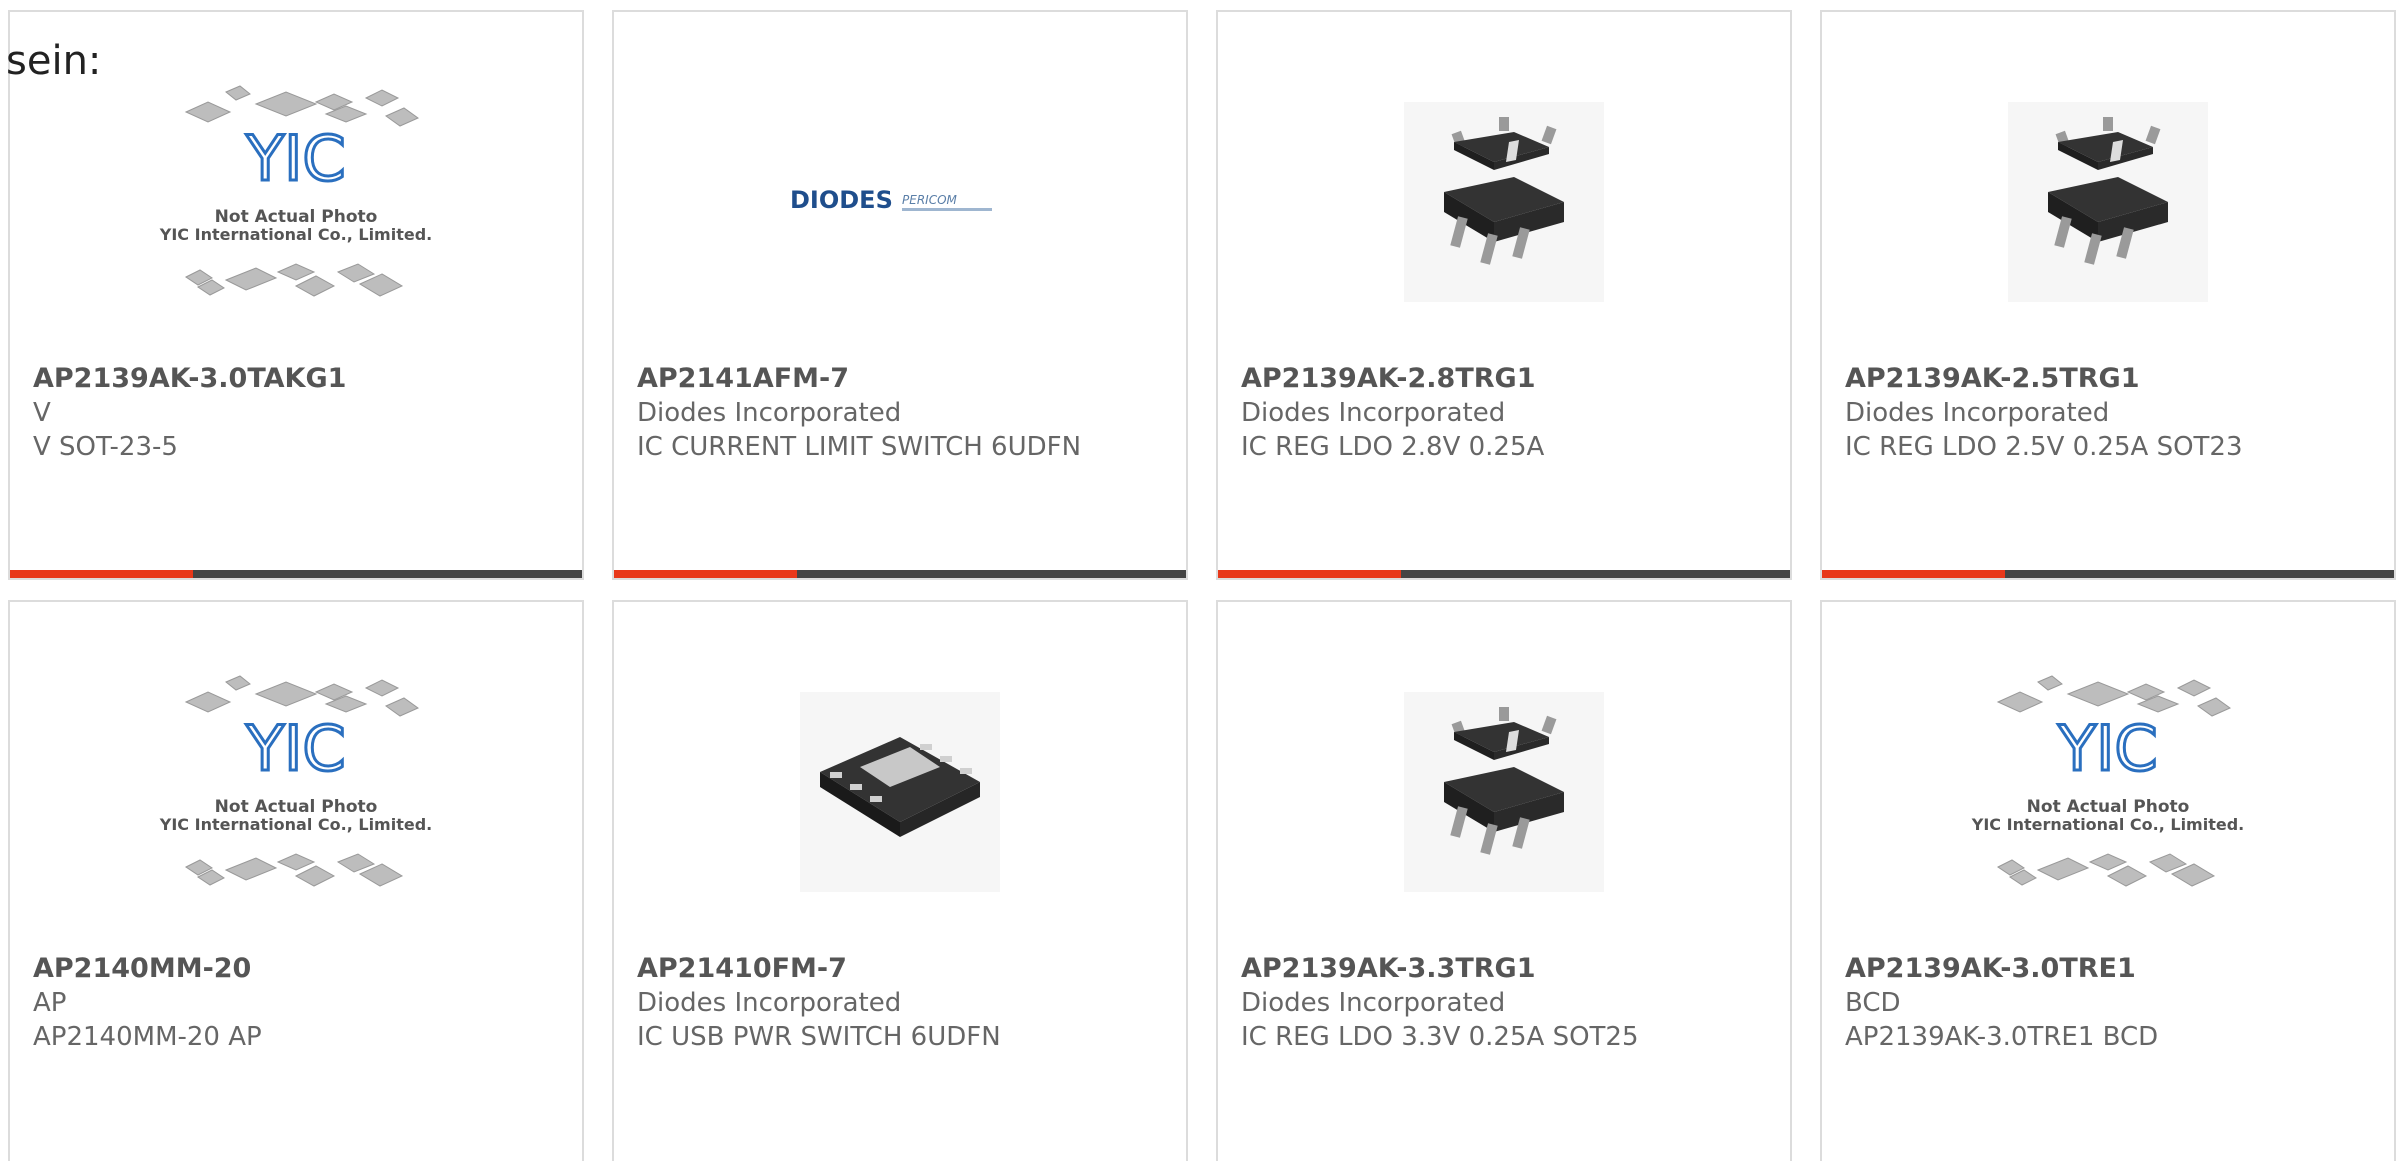 This screenshot has width=2400, height=1161. Describe the element at coordinates (297, 969) in the screenshot. I see `part-number: AP2140MM-20` at that location.